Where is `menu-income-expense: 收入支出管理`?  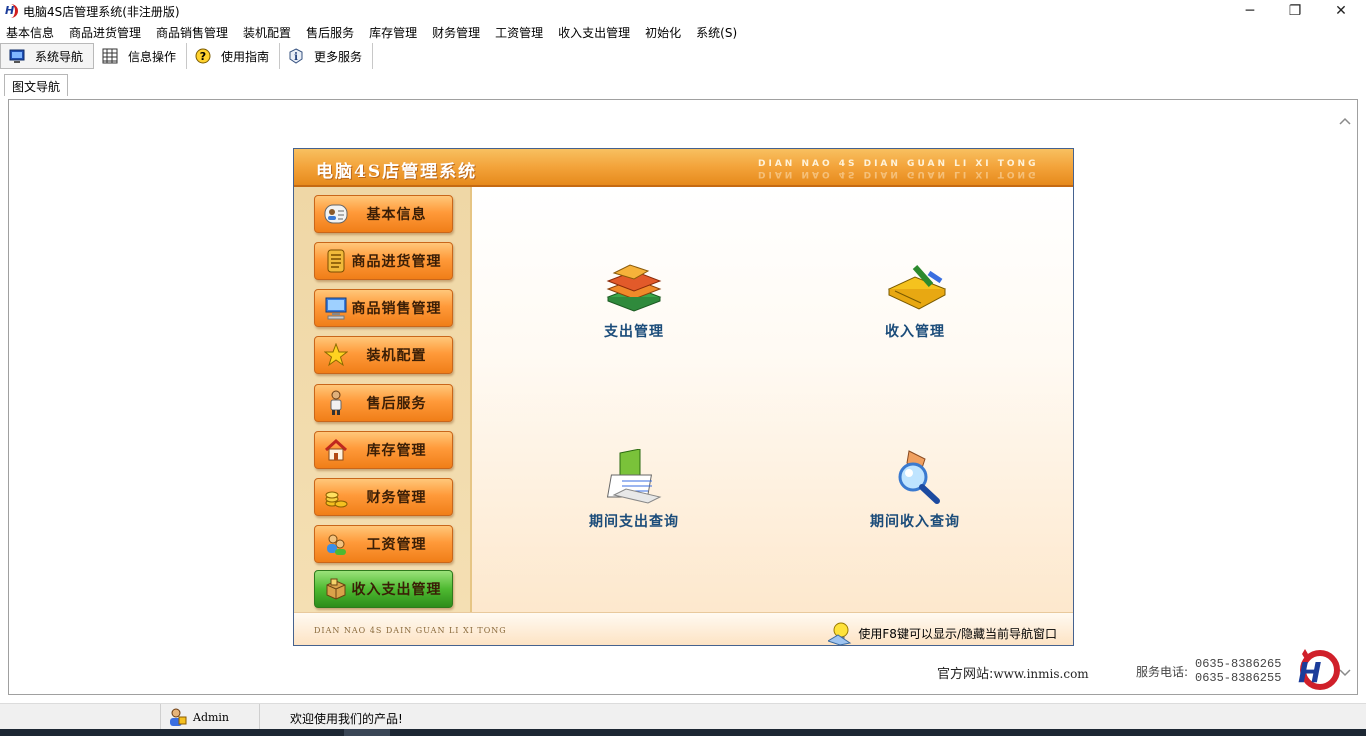
menu-income-expense: 收入支出管理 is located at coordinates (595, 32).